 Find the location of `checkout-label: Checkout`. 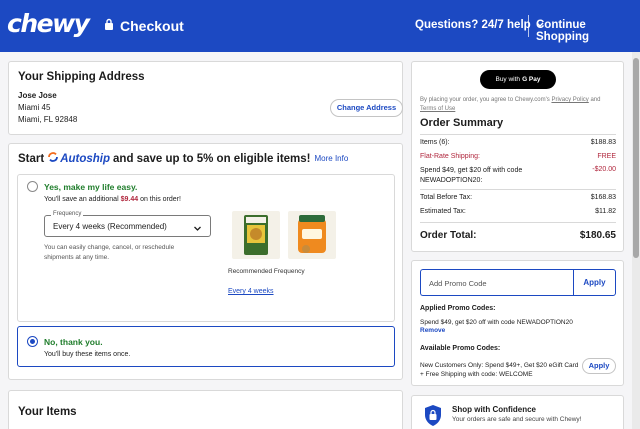

checkout-label: Checkout is located at coordinates (152, 26).